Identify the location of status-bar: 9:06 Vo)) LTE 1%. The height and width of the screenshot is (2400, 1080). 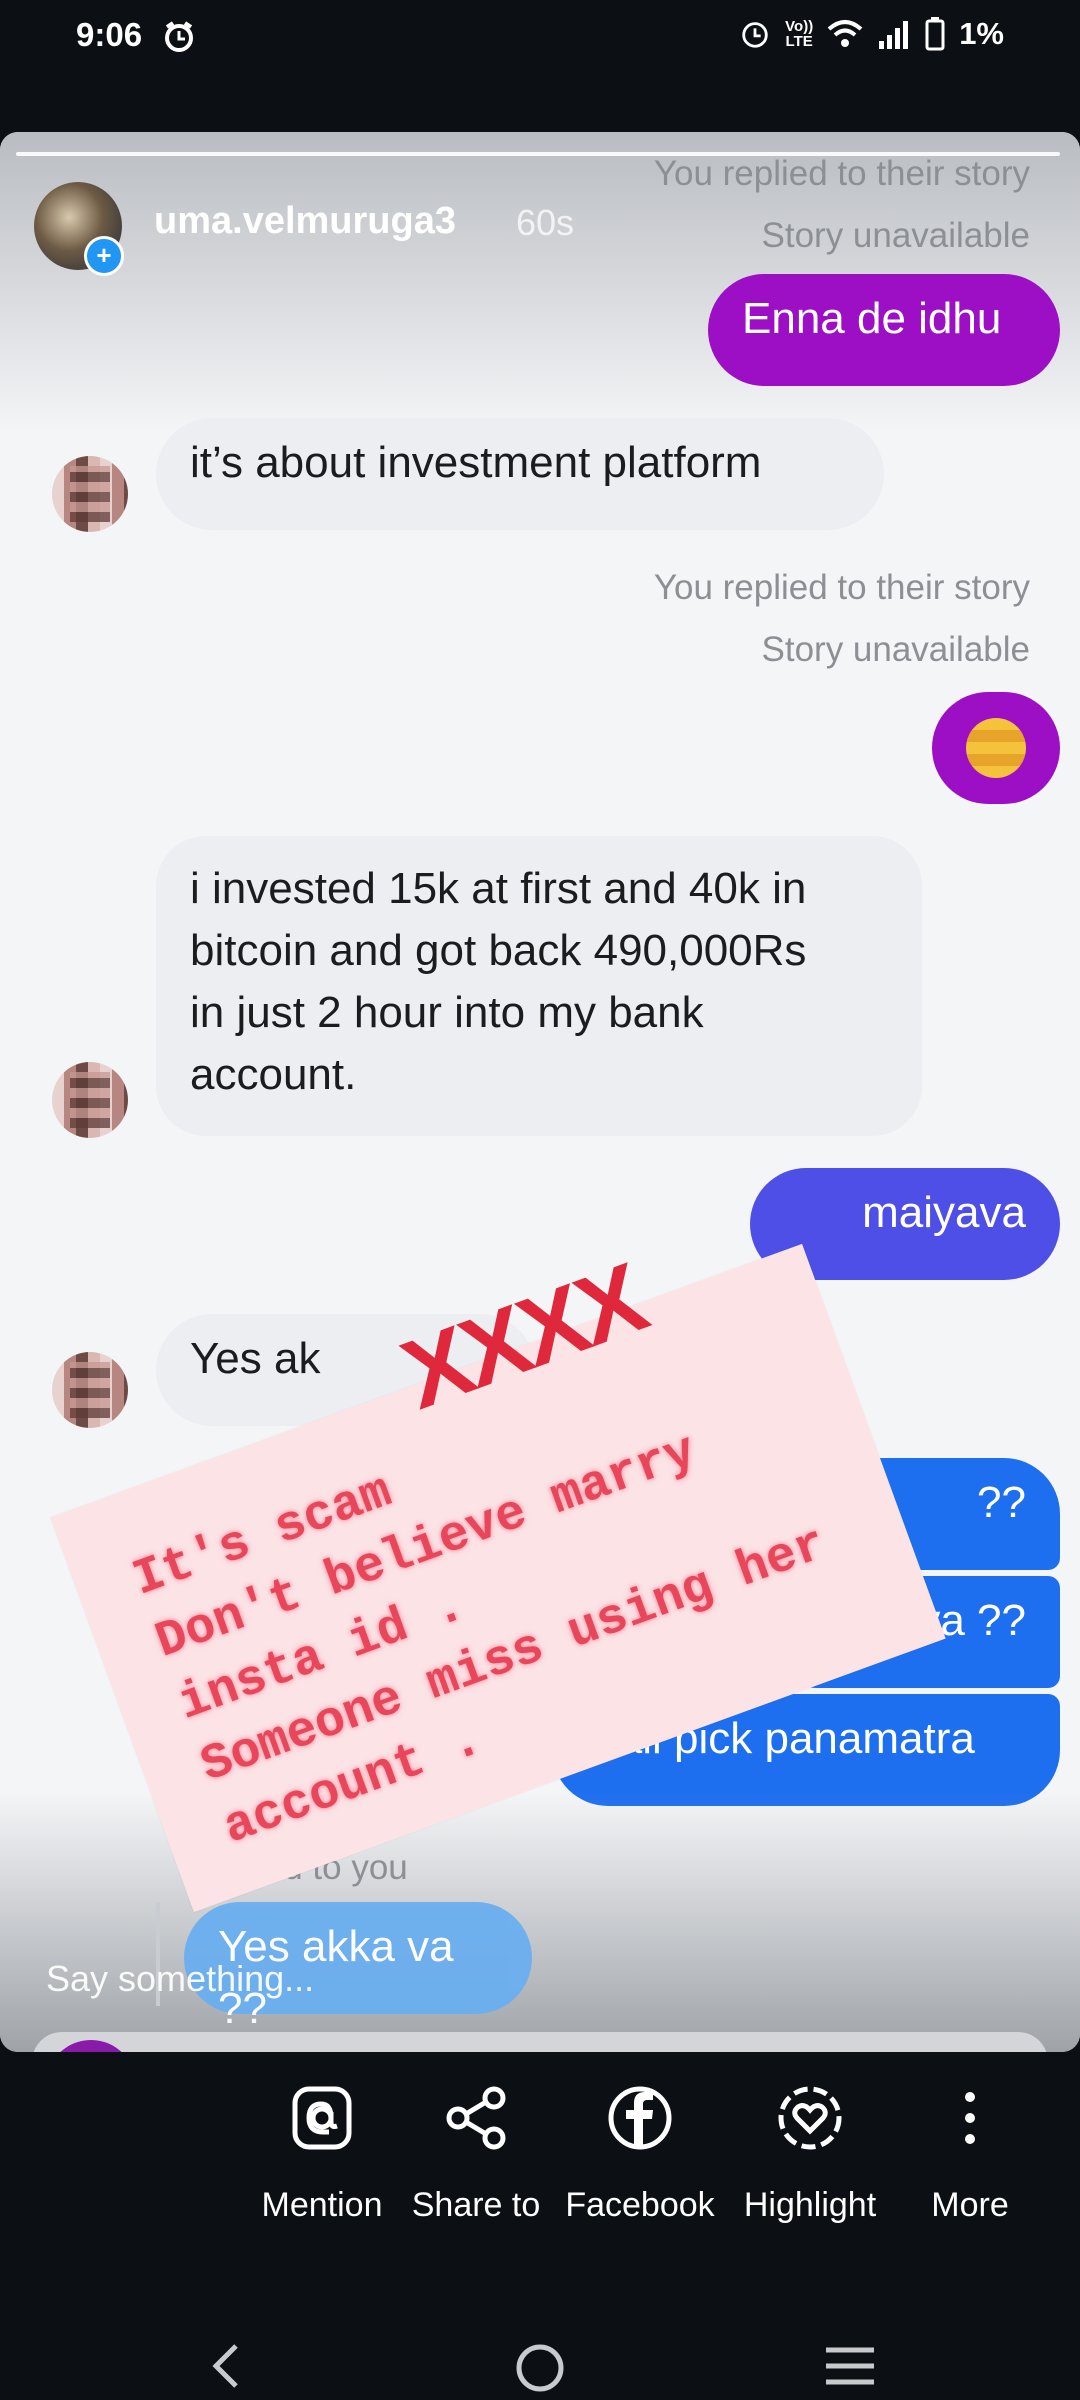
(540, 39).